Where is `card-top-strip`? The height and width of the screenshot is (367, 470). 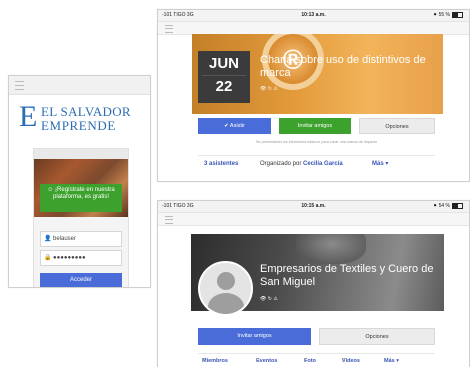
card-top-strip is located at coordinates (81, 154).